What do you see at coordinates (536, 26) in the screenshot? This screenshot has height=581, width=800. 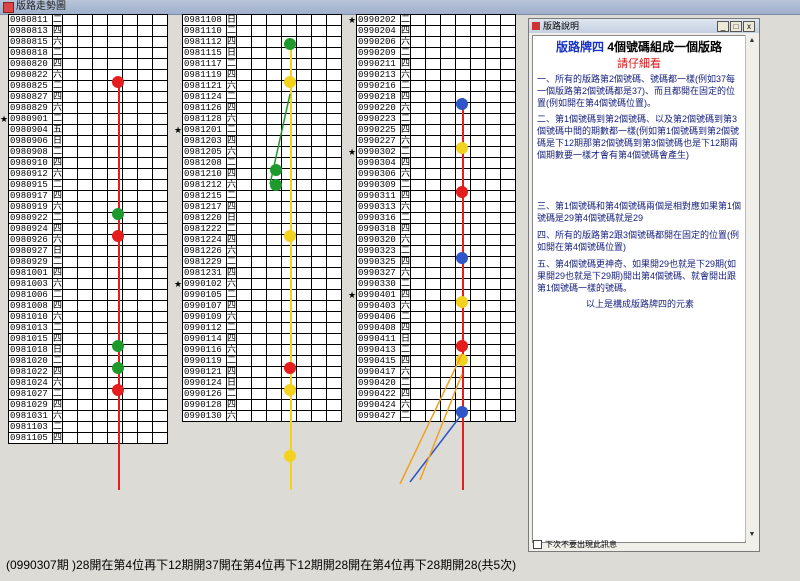 I see `dialog-icon` at bounding box center [536, 26].